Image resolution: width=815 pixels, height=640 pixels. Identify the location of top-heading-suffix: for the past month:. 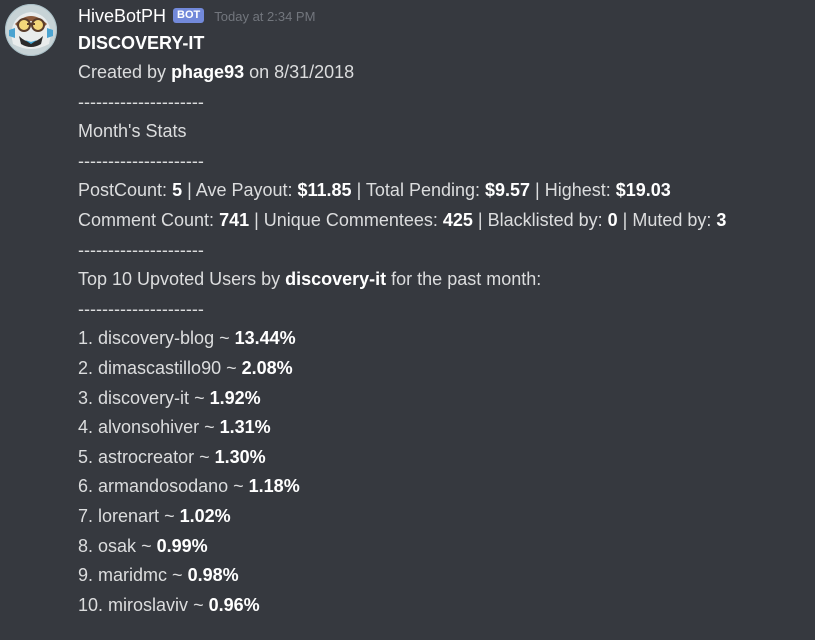
(464, 279).